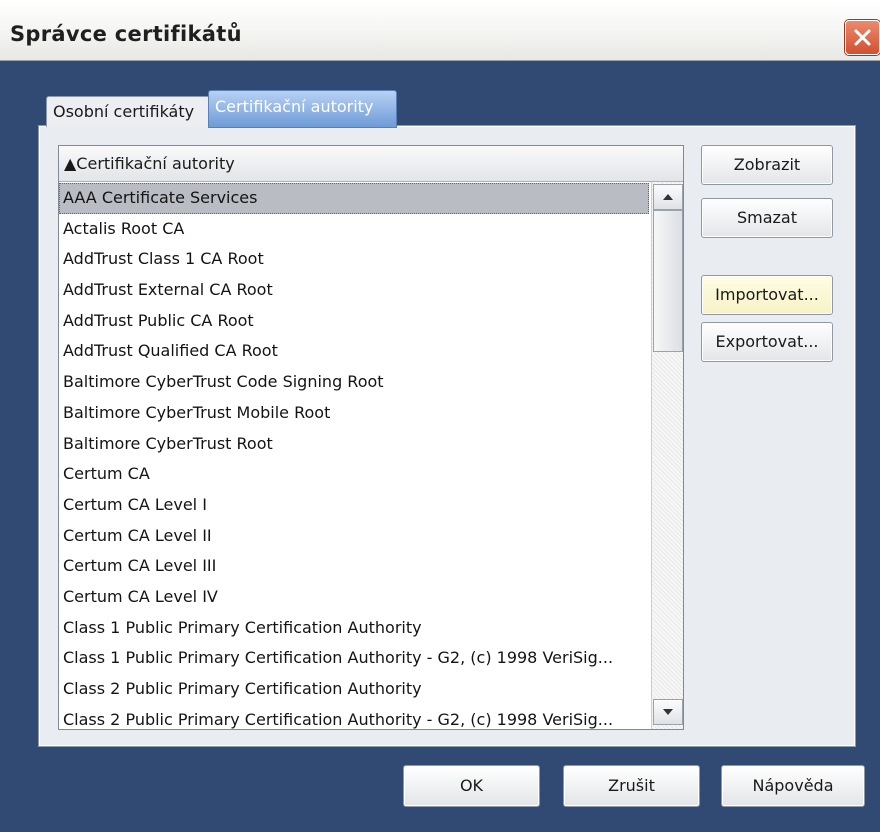 The width and height of the screenshot is (880, 832). I want to click on column-header-certificate-authorities: ▲Certifikační autority, so click(371, 164).